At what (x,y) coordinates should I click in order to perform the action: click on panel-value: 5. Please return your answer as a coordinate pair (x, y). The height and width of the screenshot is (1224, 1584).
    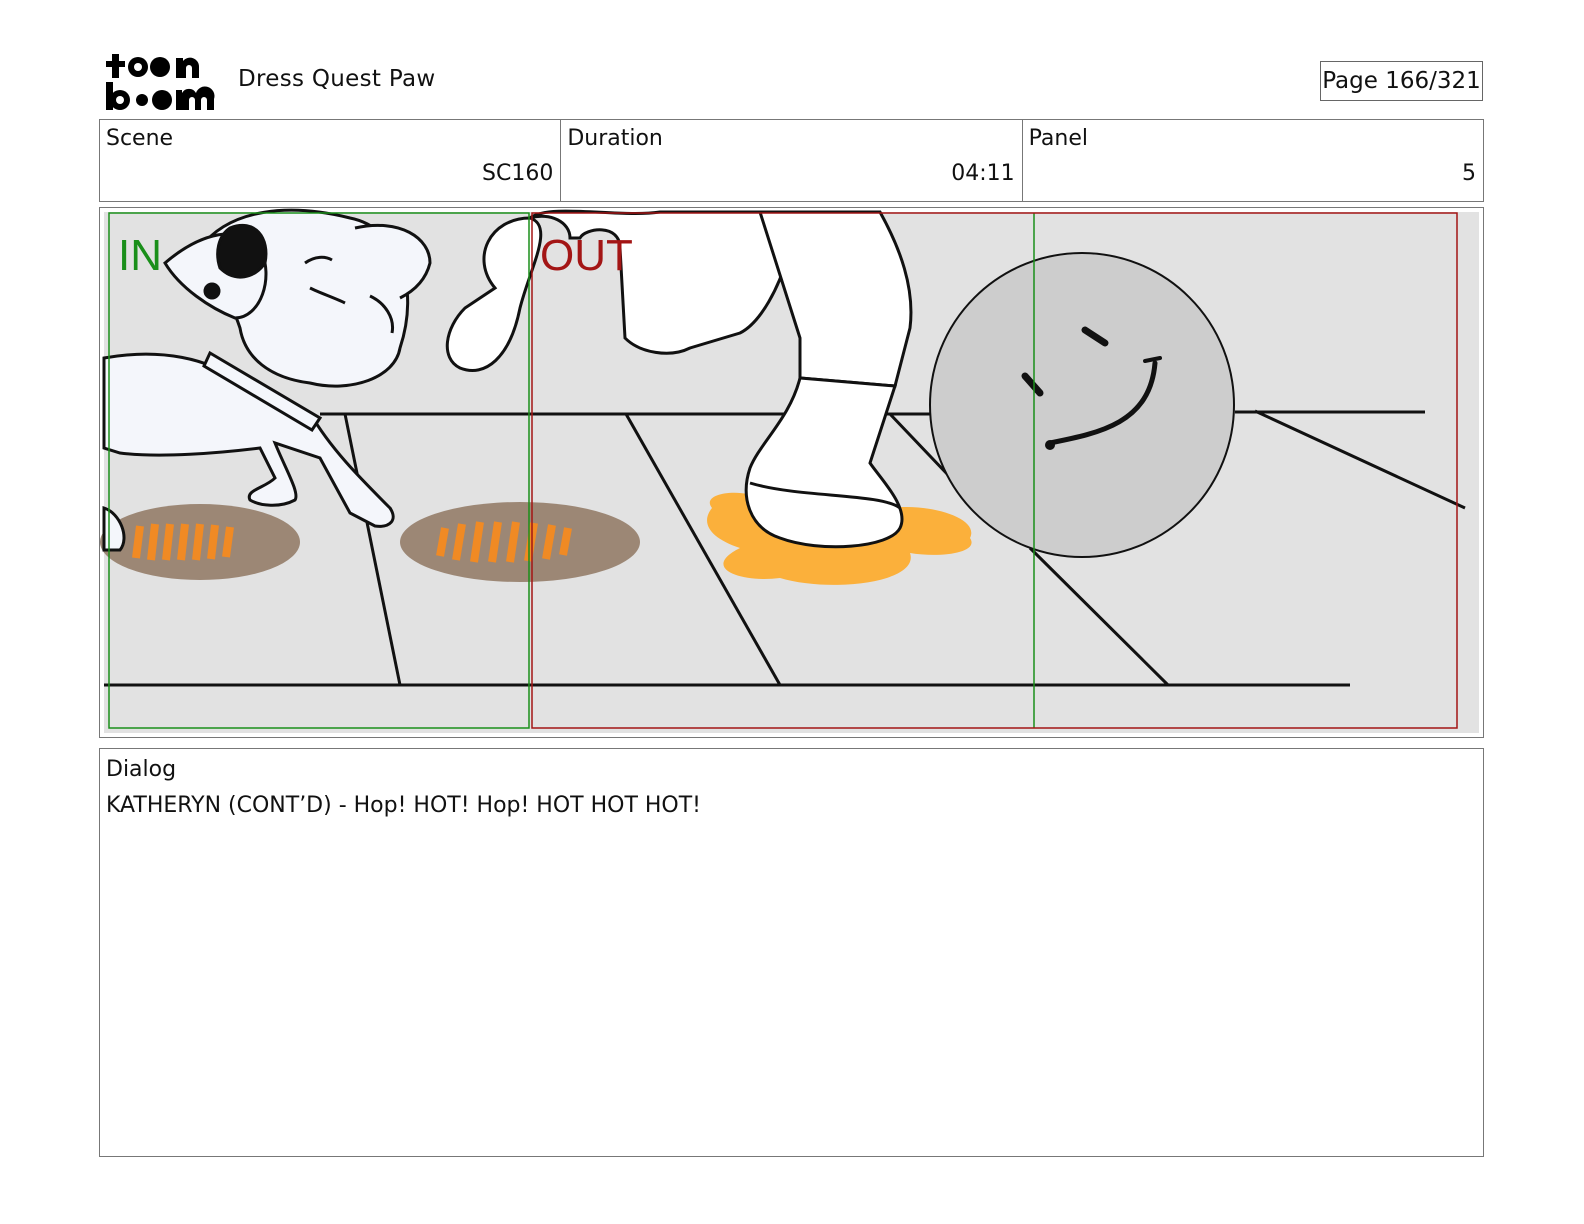
    Looking at the image, I should click on (1468, 173).